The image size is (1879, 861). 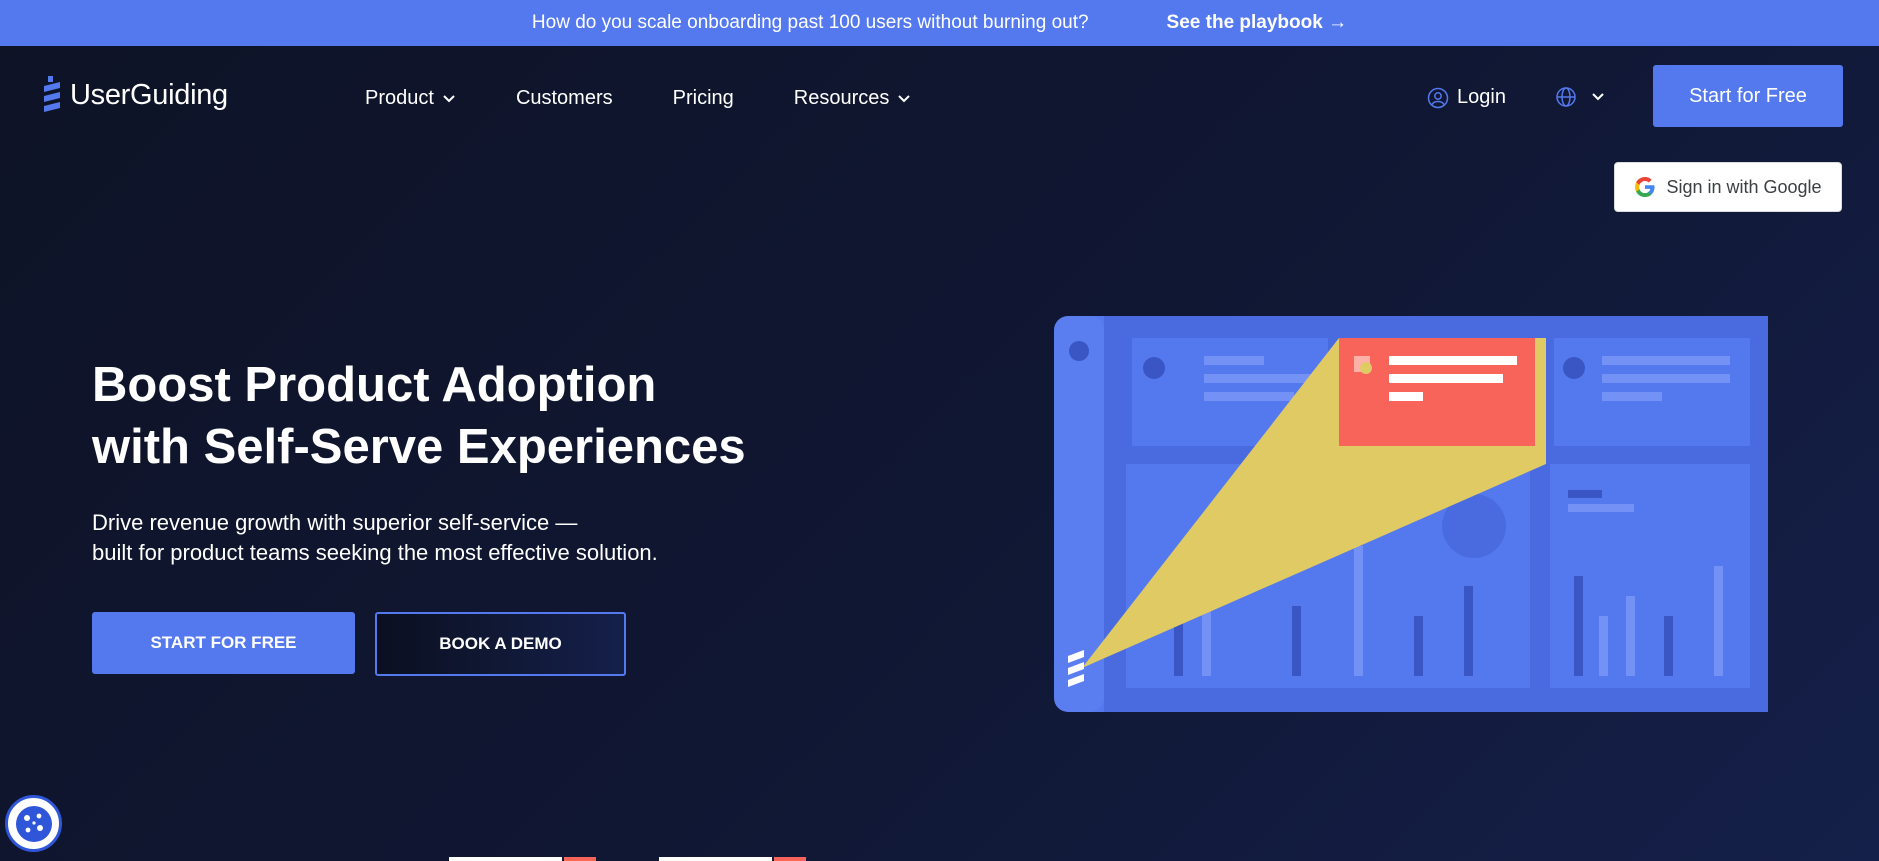 I want to click on banner-playbook-link: See the playbook →, so click(x=1257, y=23).